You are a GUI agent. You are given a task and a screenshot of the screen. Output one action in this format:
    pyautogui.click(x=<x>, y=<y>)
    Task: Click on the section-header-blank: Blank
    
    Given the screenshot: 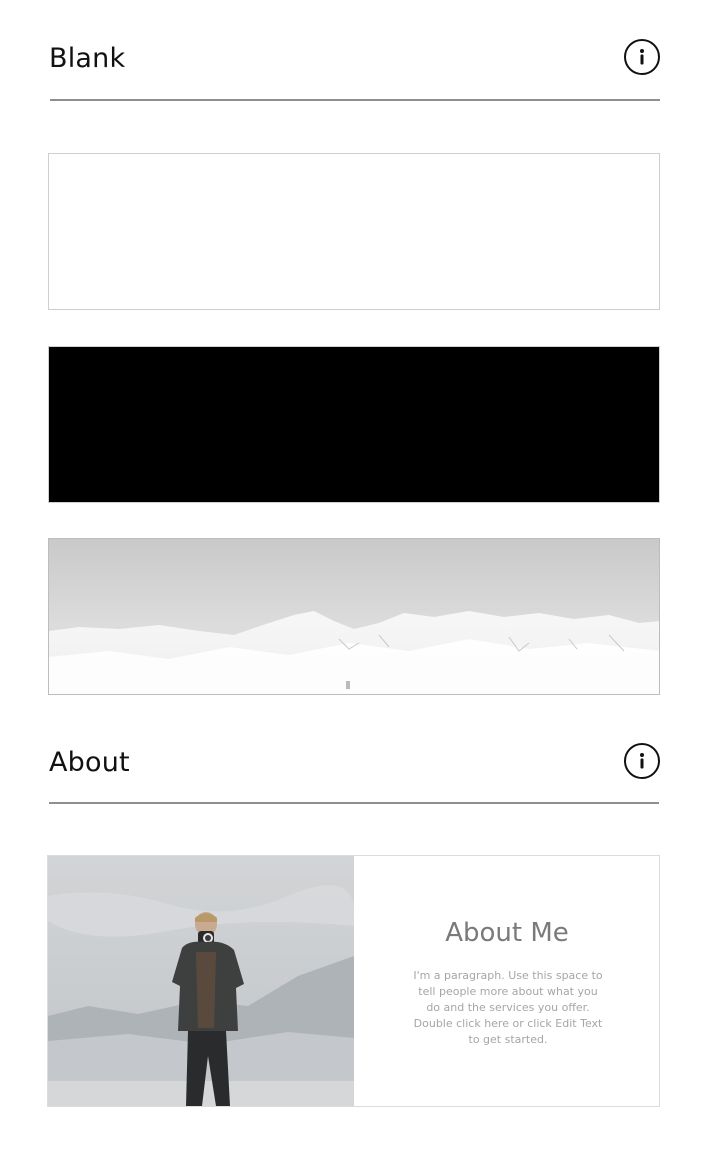 What is the action you would take?
    pyautogui.click(x=354, y=60)
    